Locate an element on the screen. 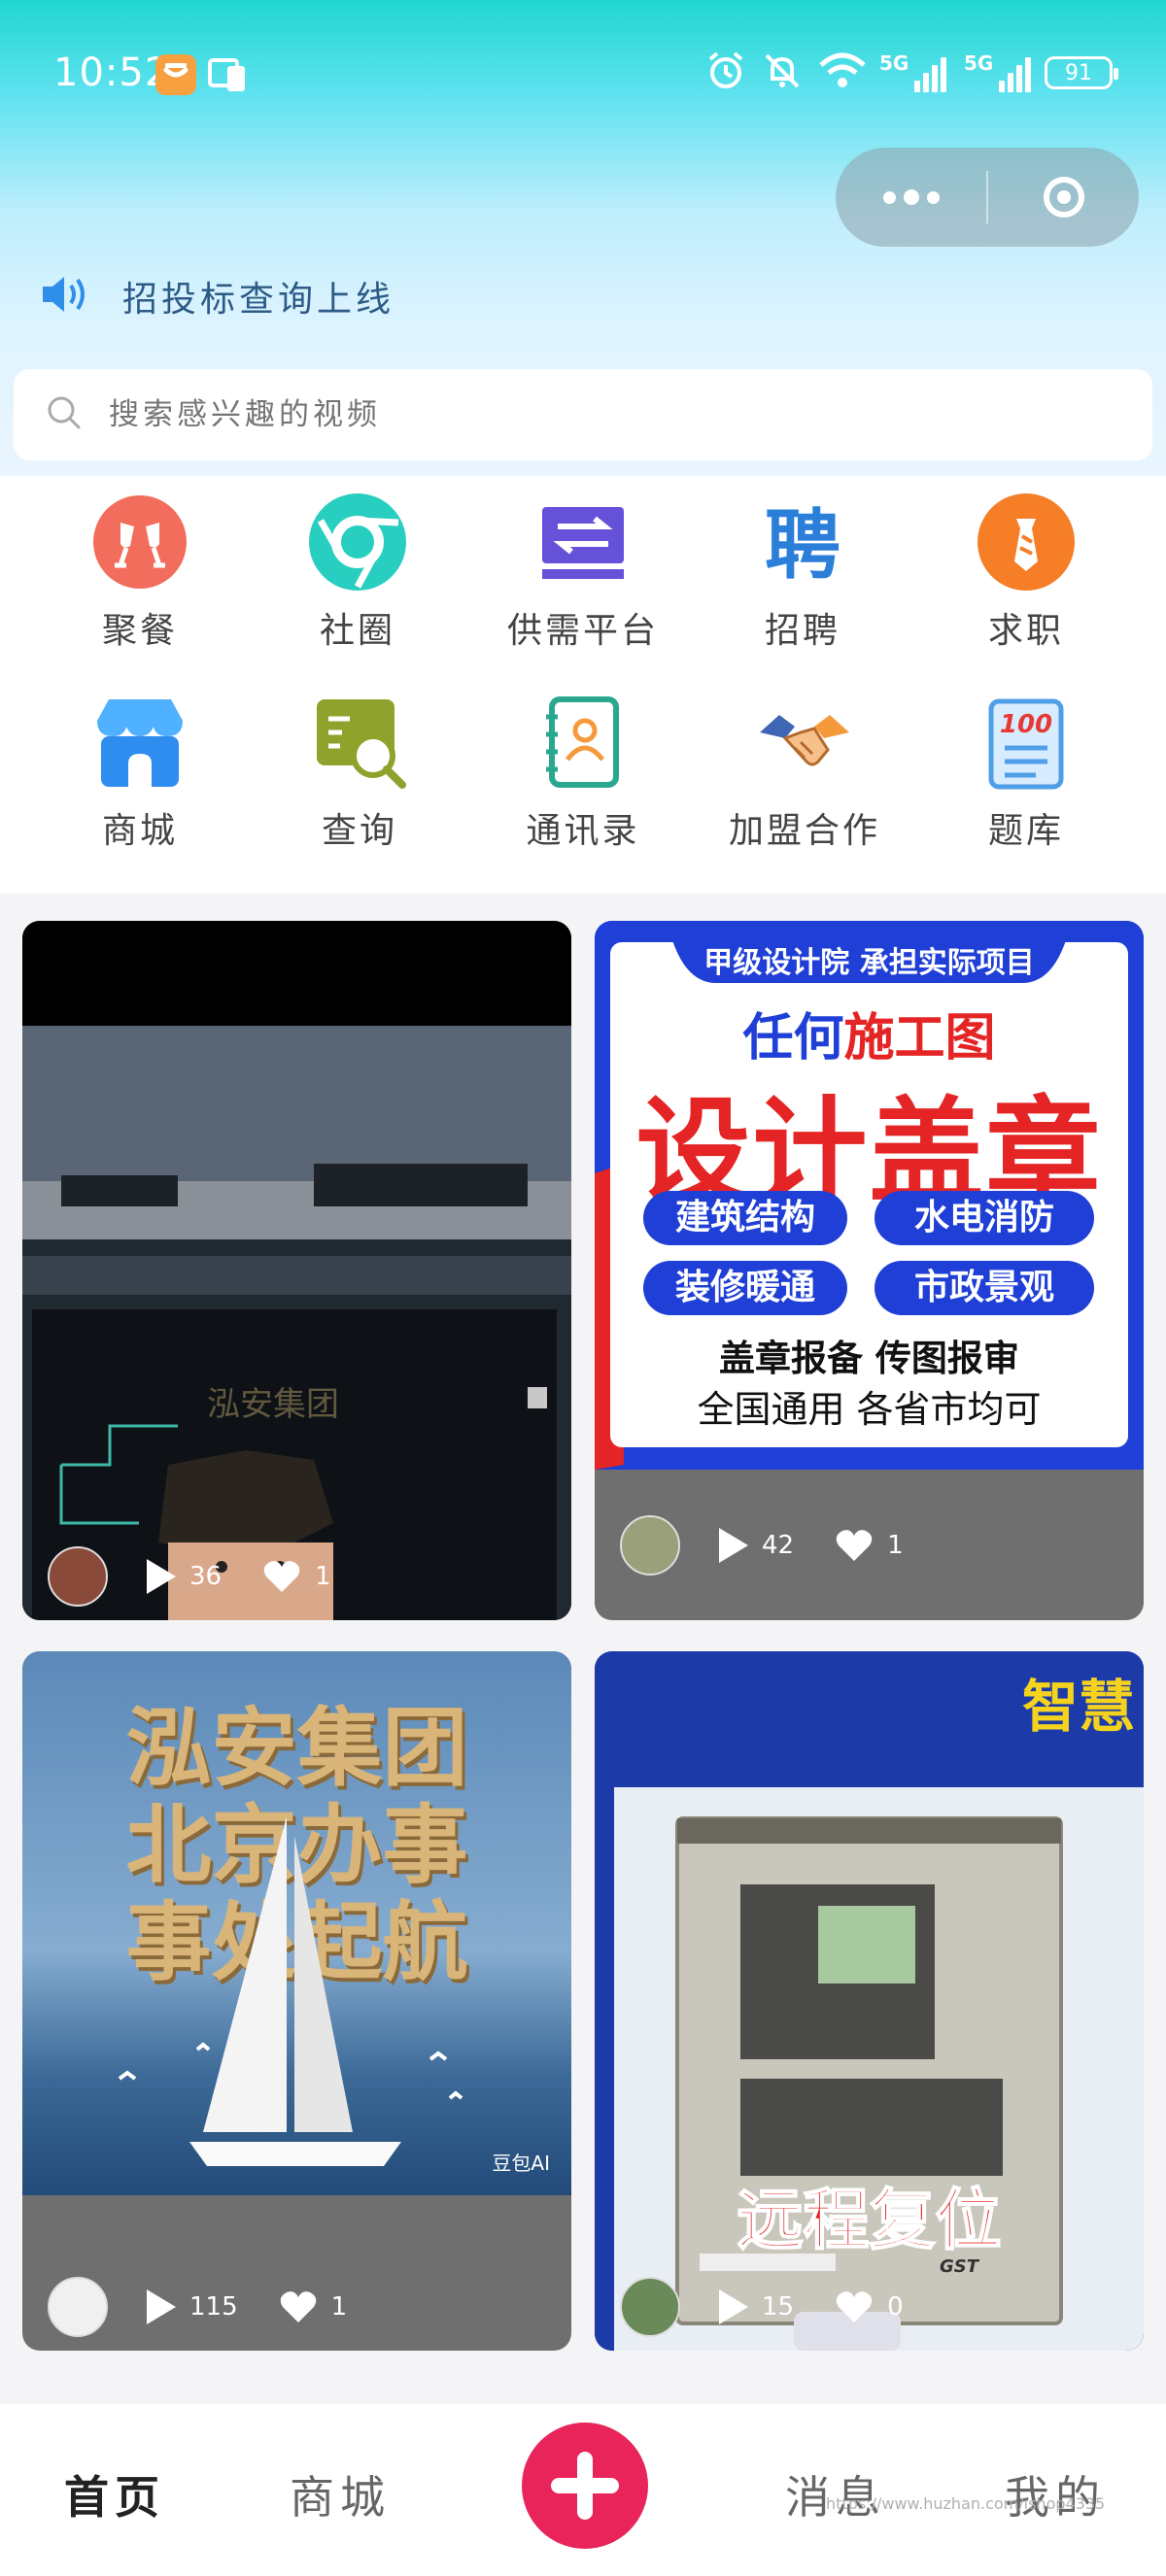 Image resolution: width=1166 pixels, height=2576 pixels. menu-item-job-seek: 求职 is located at coordinates (1026, 590).